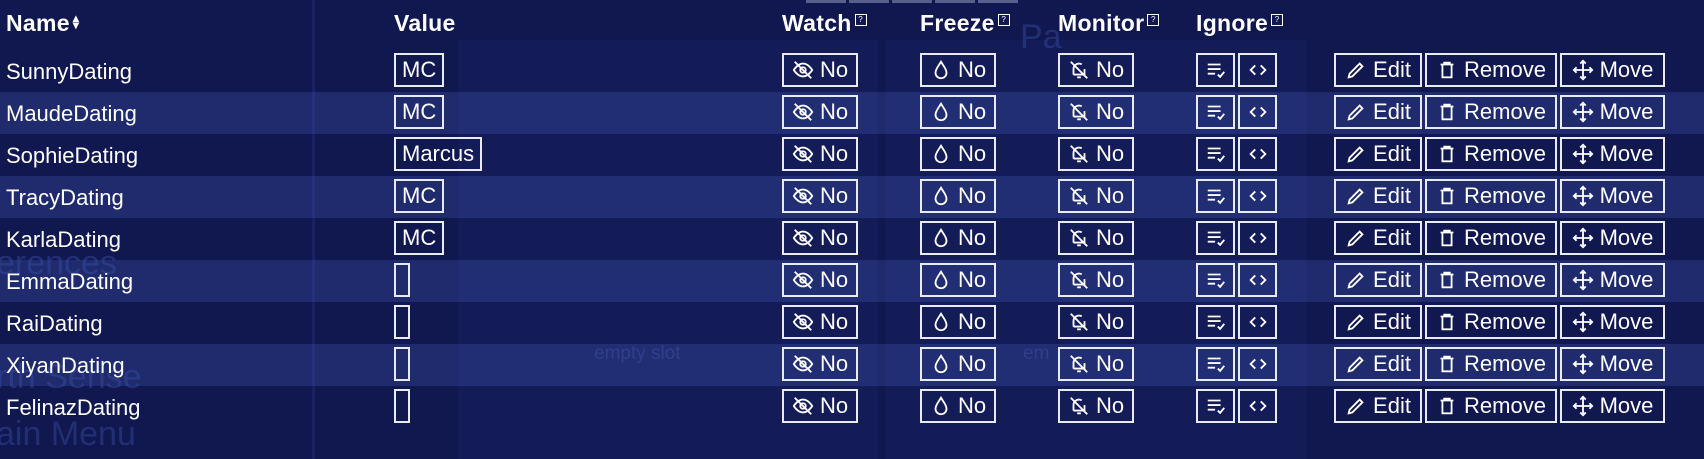 Image resolution: width=1704 pixels, height=459 pixels. Describe the element at coordinates (42, 23) in the screenshot. I see `column-header-name: Name ▴ ▾` at that location.